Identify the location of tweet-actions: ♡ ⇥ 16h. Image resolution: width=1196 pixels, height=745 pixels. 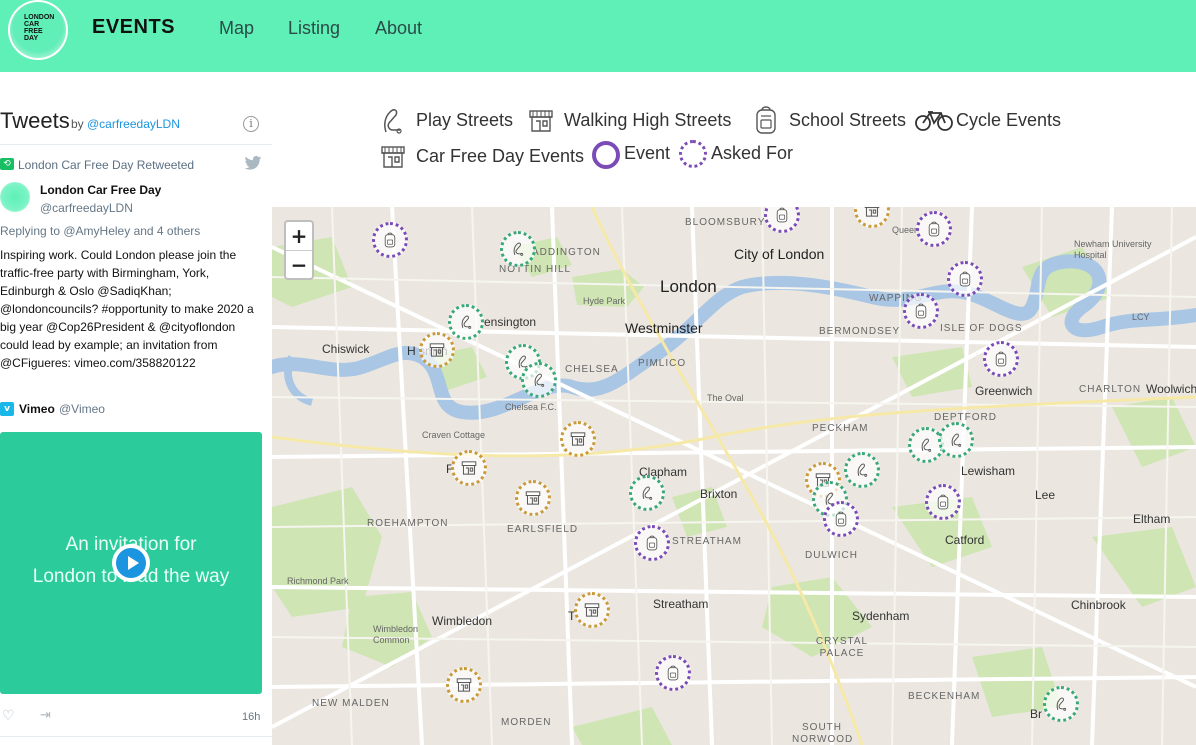
(136, 716).